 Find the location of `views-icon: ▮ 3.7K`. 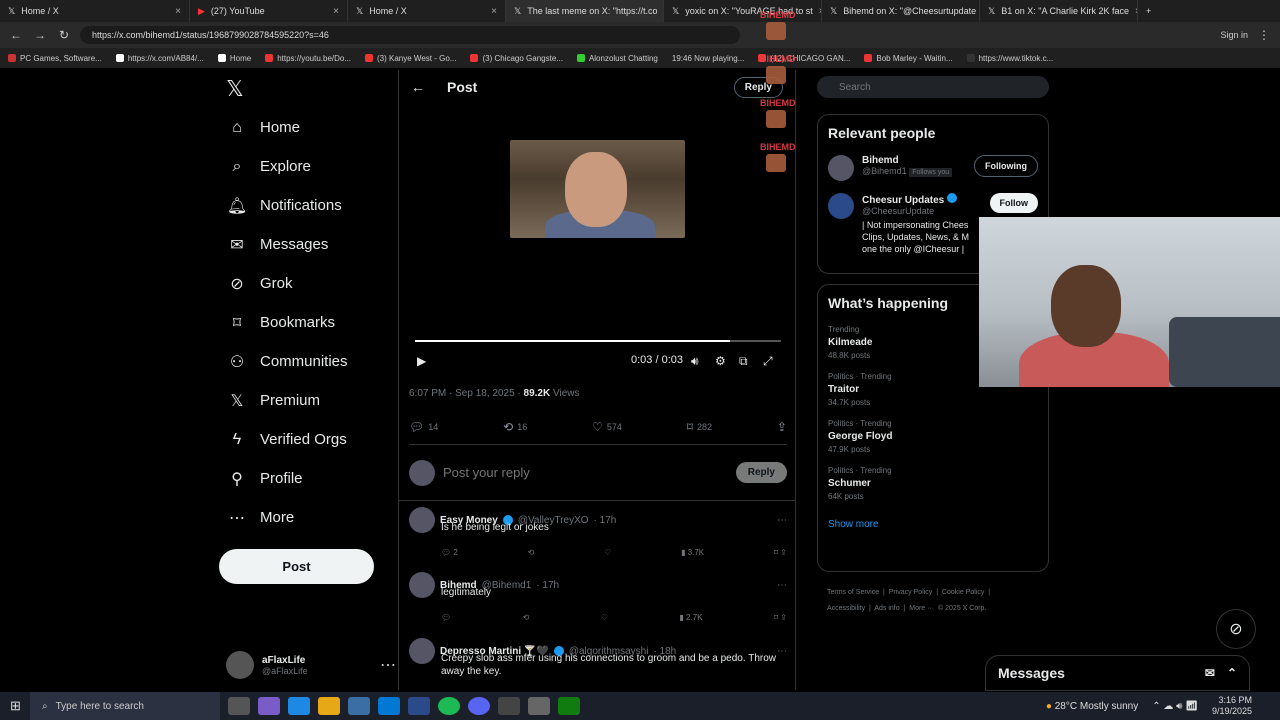

views-icon: ▮ 3.7K is located at coordinates (692, 552).